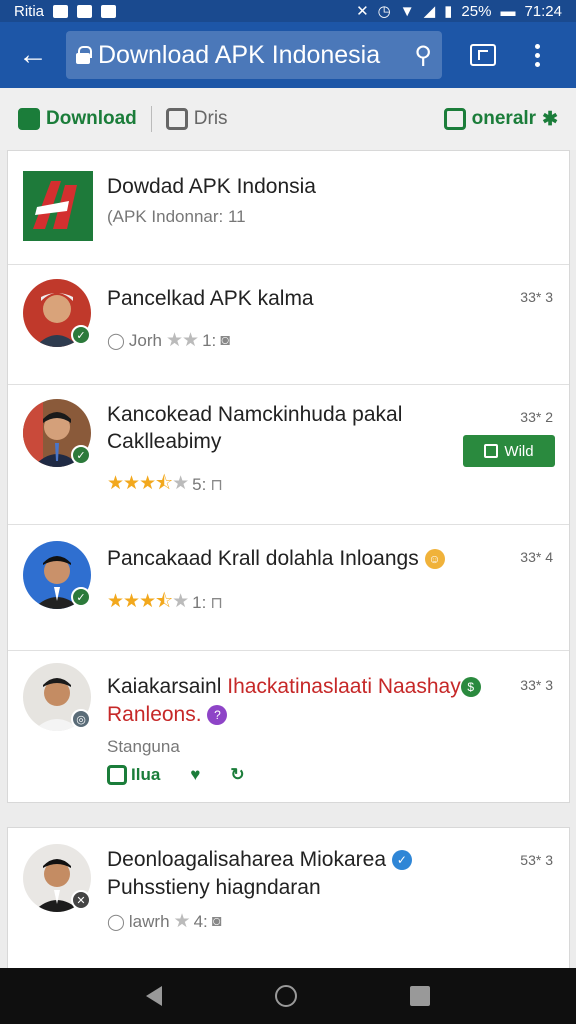 The height and width of the screenshot is (1024, 576). I want to click on item-user: Jorh, so click(145, 340).